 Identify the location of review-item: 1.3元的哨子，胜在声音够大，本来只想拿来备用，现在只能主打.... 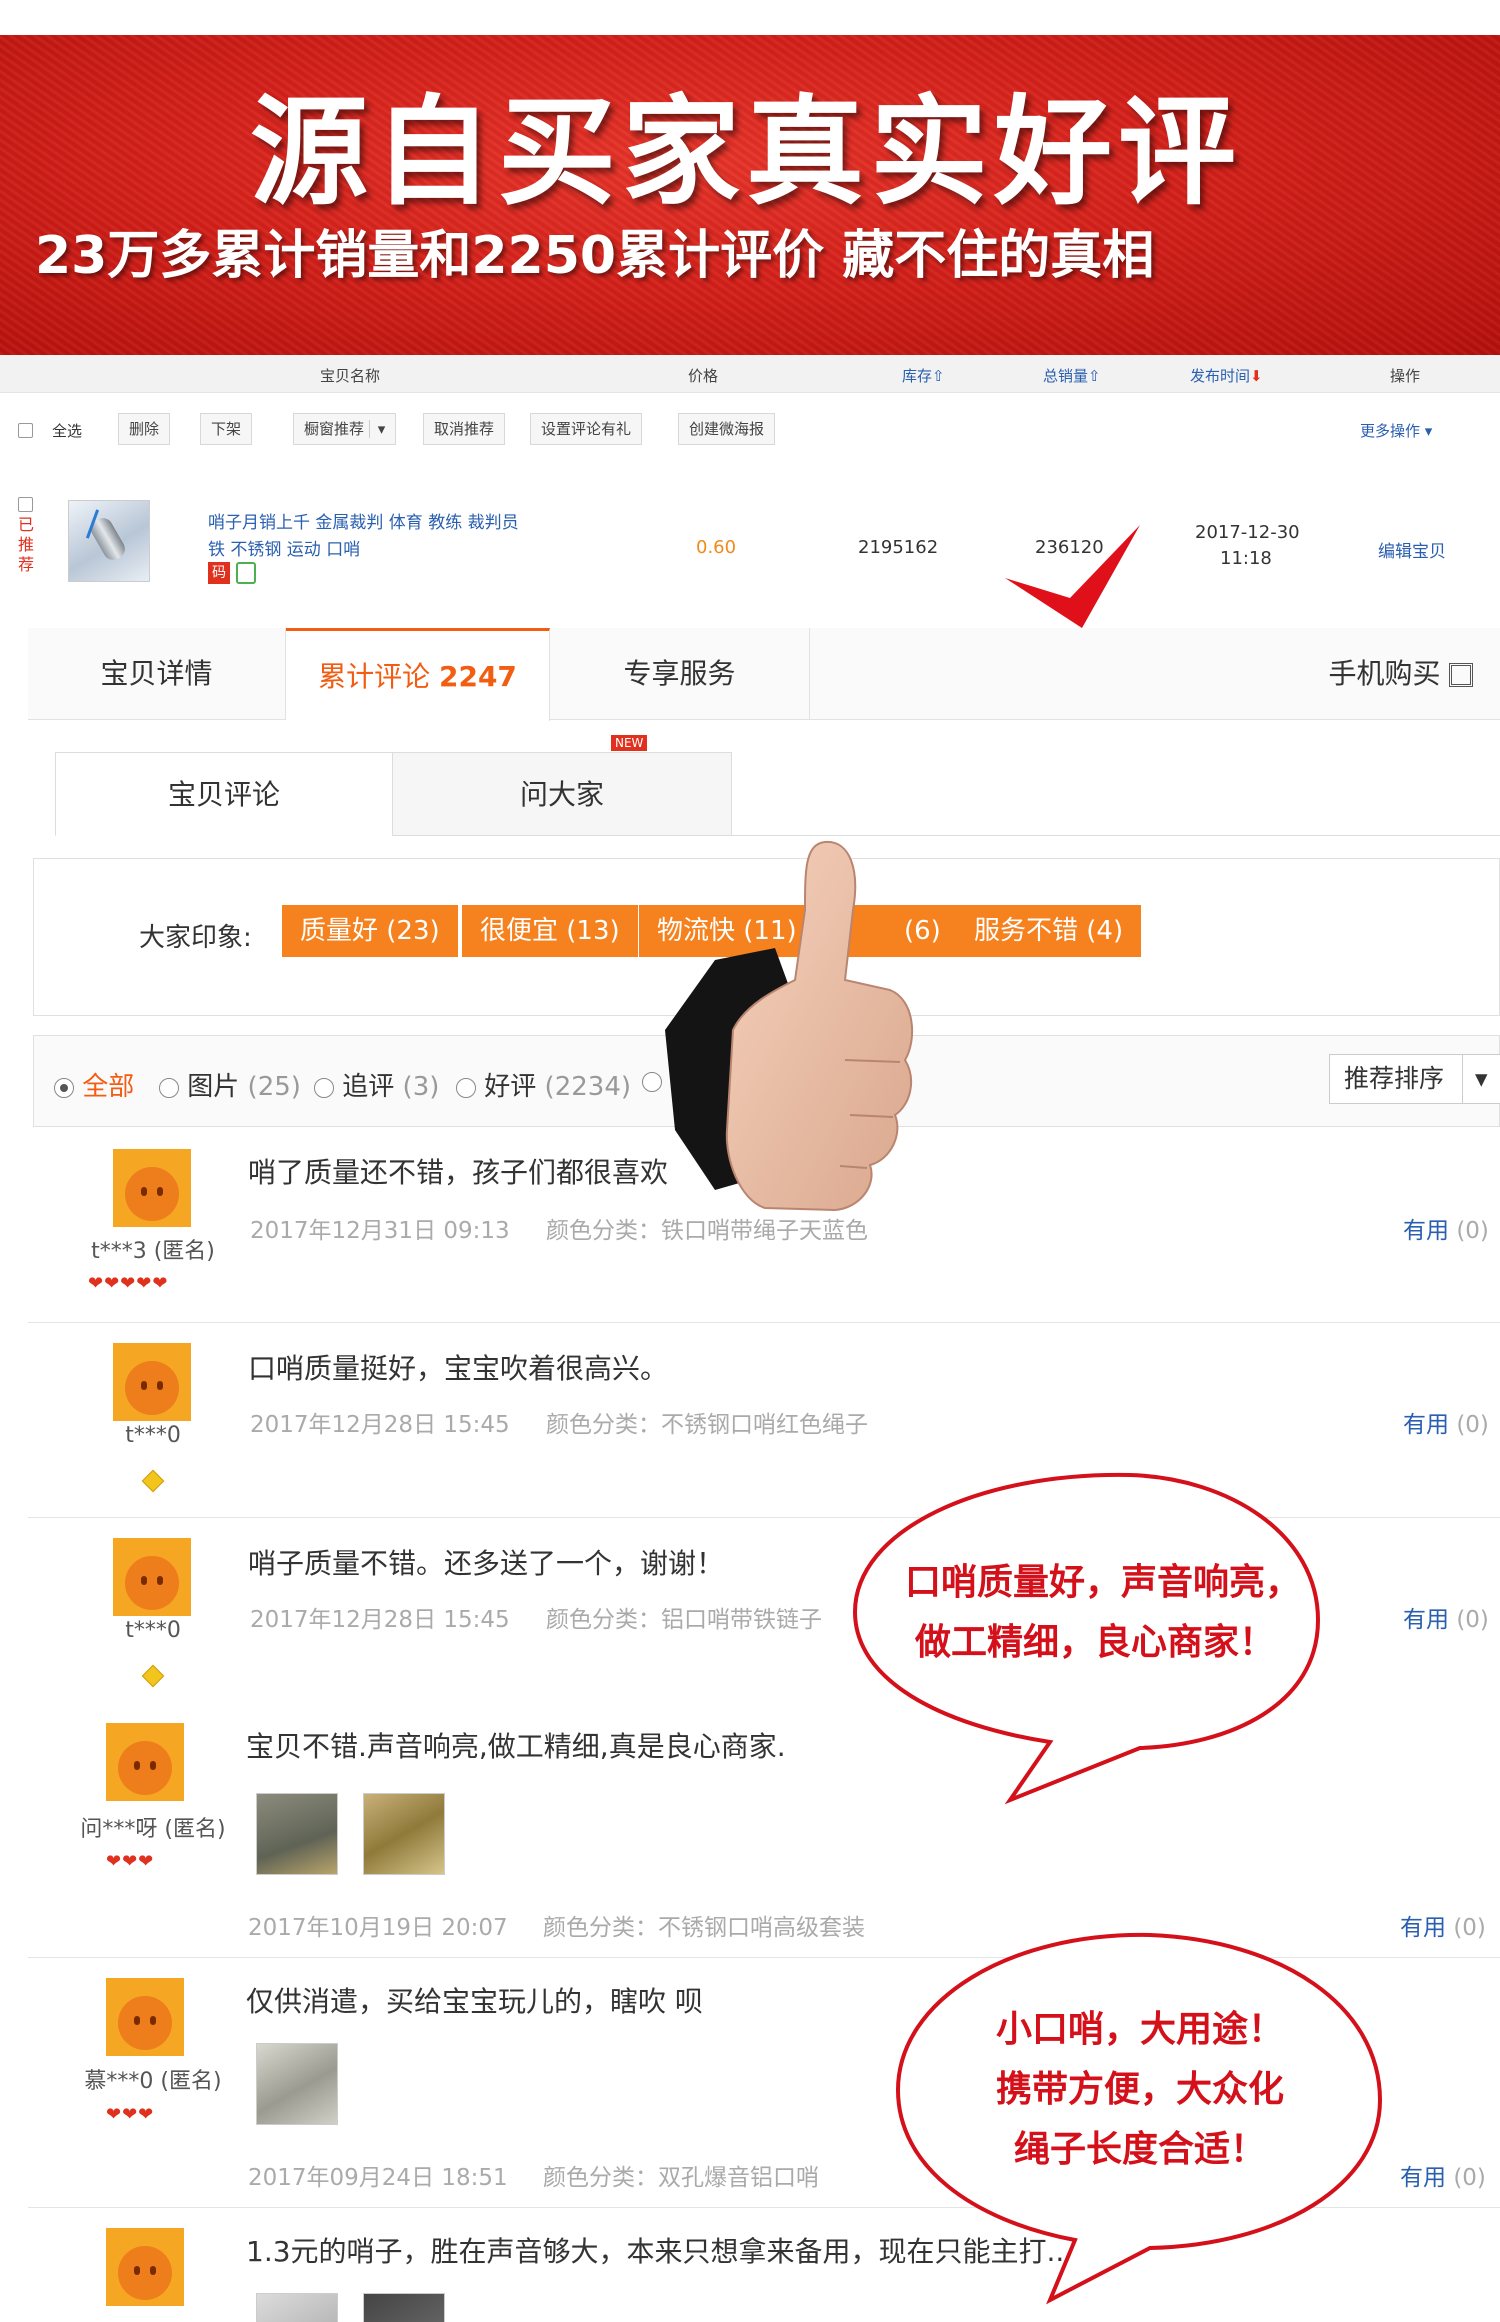
(764, 2265).